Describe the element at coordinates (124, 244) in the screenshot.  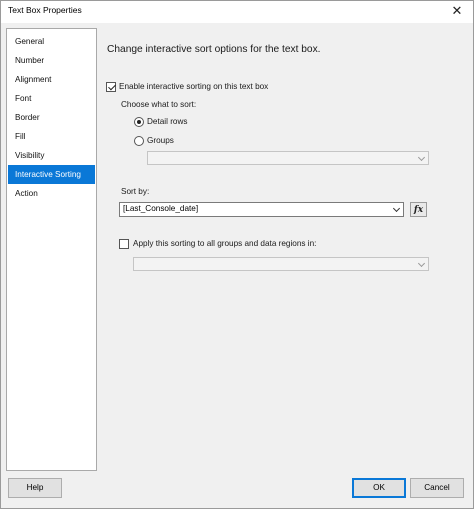
I see `apply-all-checkbox` at that location.